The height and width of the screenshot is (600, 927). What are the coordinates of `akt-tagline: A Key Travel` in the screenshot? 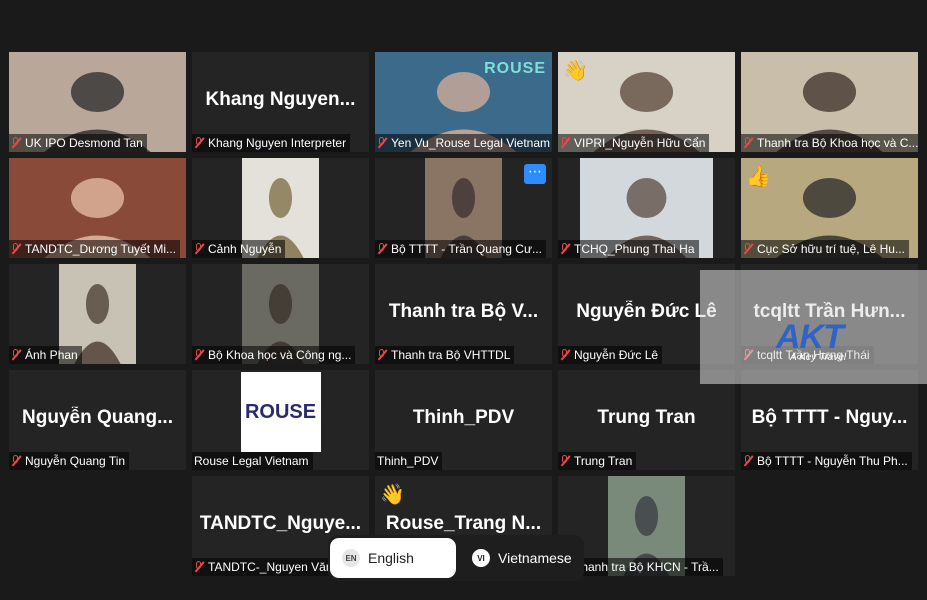 It's located at (818, 357).